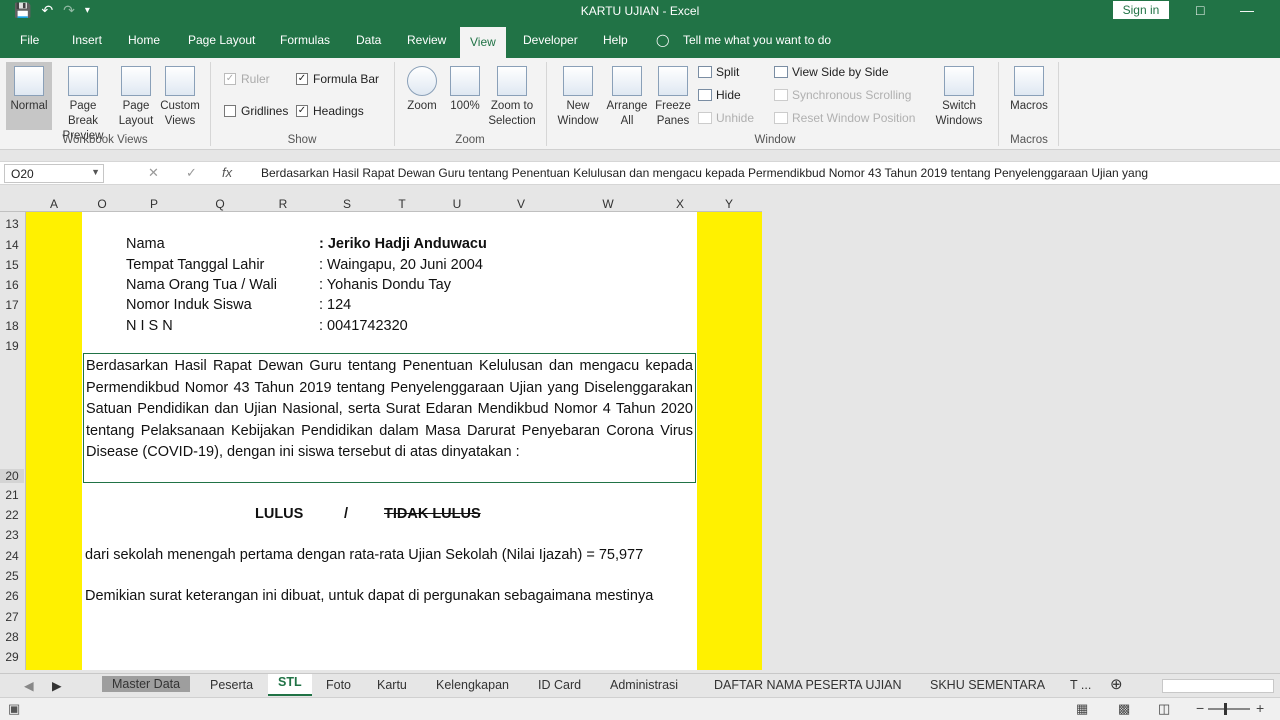  I want to click on macros-button: Macros, so click(1029, 90).